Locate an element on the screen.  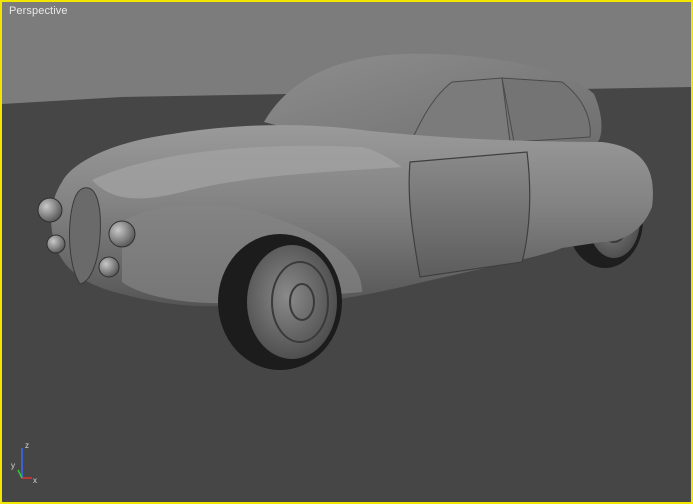
viewport-label: Perspective is located at coordinates (38, 11).